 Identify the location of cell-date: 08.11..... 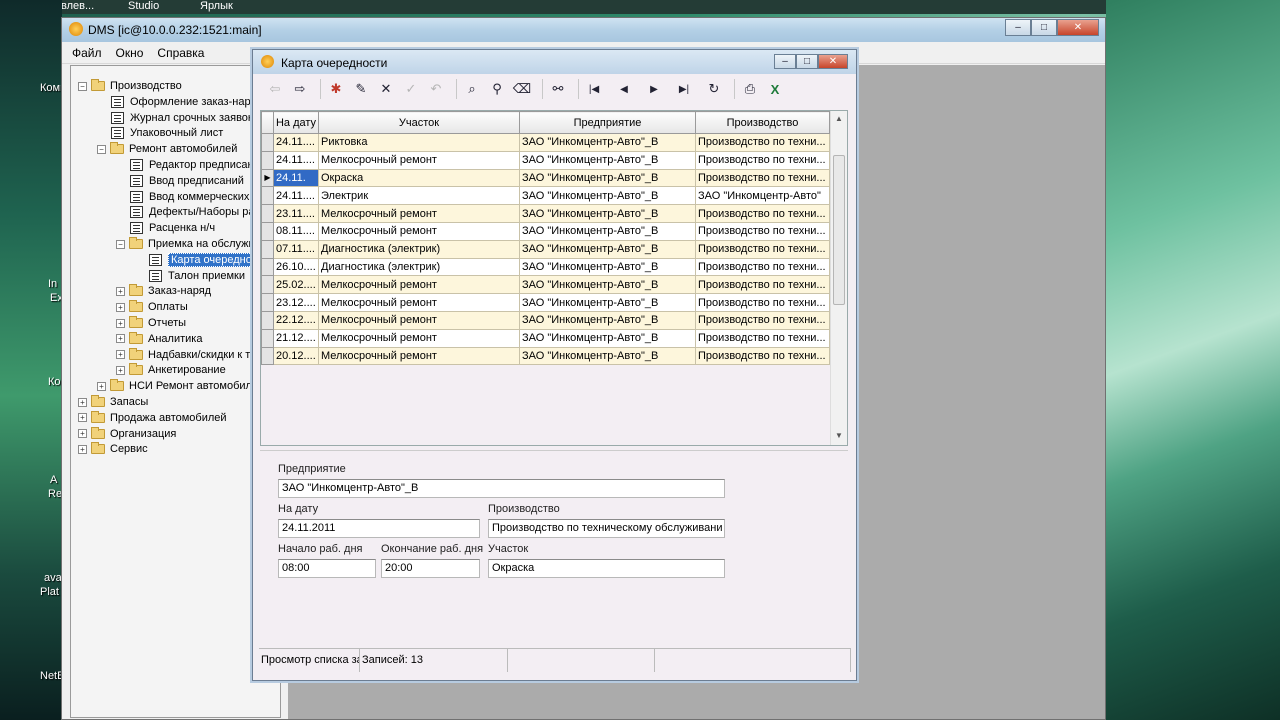
(296, 231).